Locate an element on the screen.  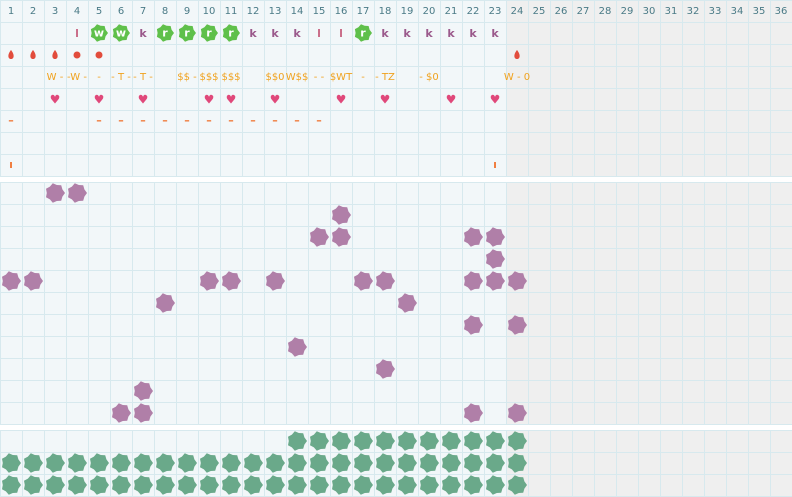
column-number-31: 31 is located at coordinates (671, 11).